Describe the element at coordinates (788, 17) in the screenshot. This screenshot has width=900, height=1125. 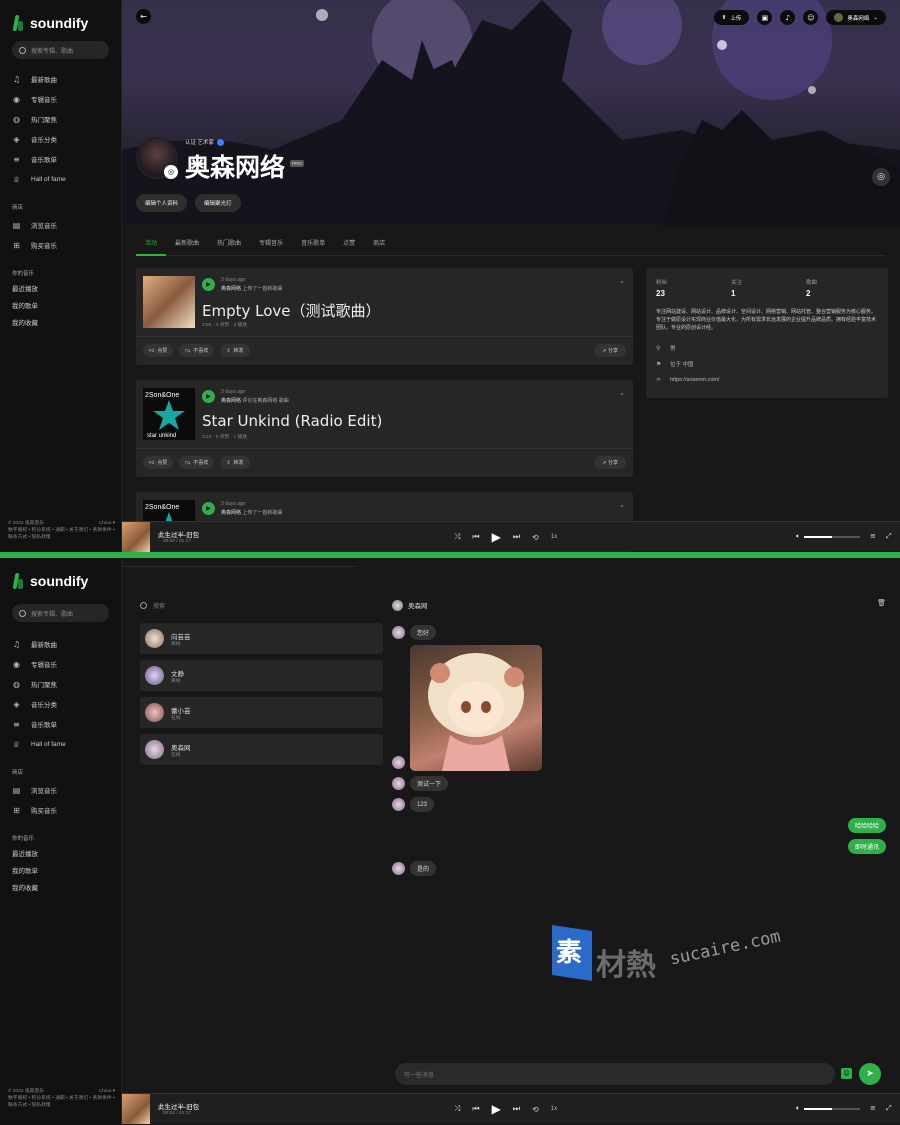
I see `notifications-button: ♪` at that location.